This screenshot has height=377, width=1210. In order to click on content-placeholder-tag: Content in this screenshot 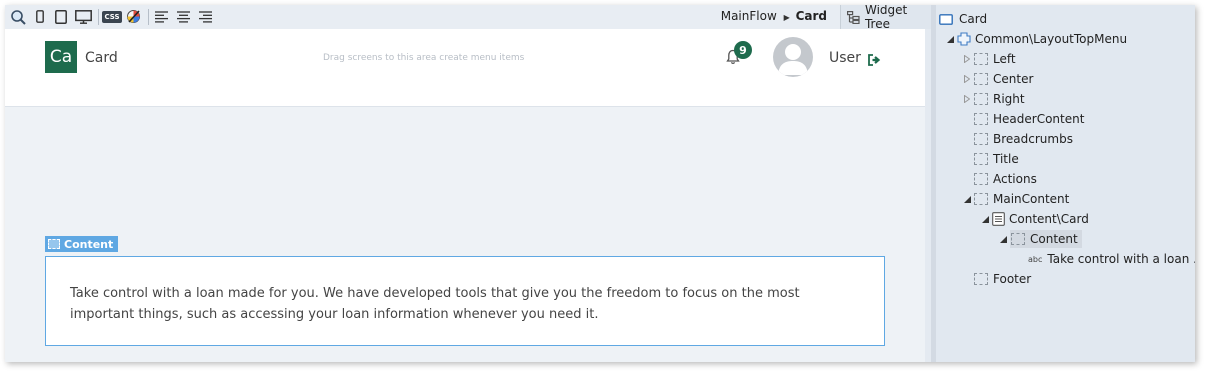, I will do `click(82, 244)`.